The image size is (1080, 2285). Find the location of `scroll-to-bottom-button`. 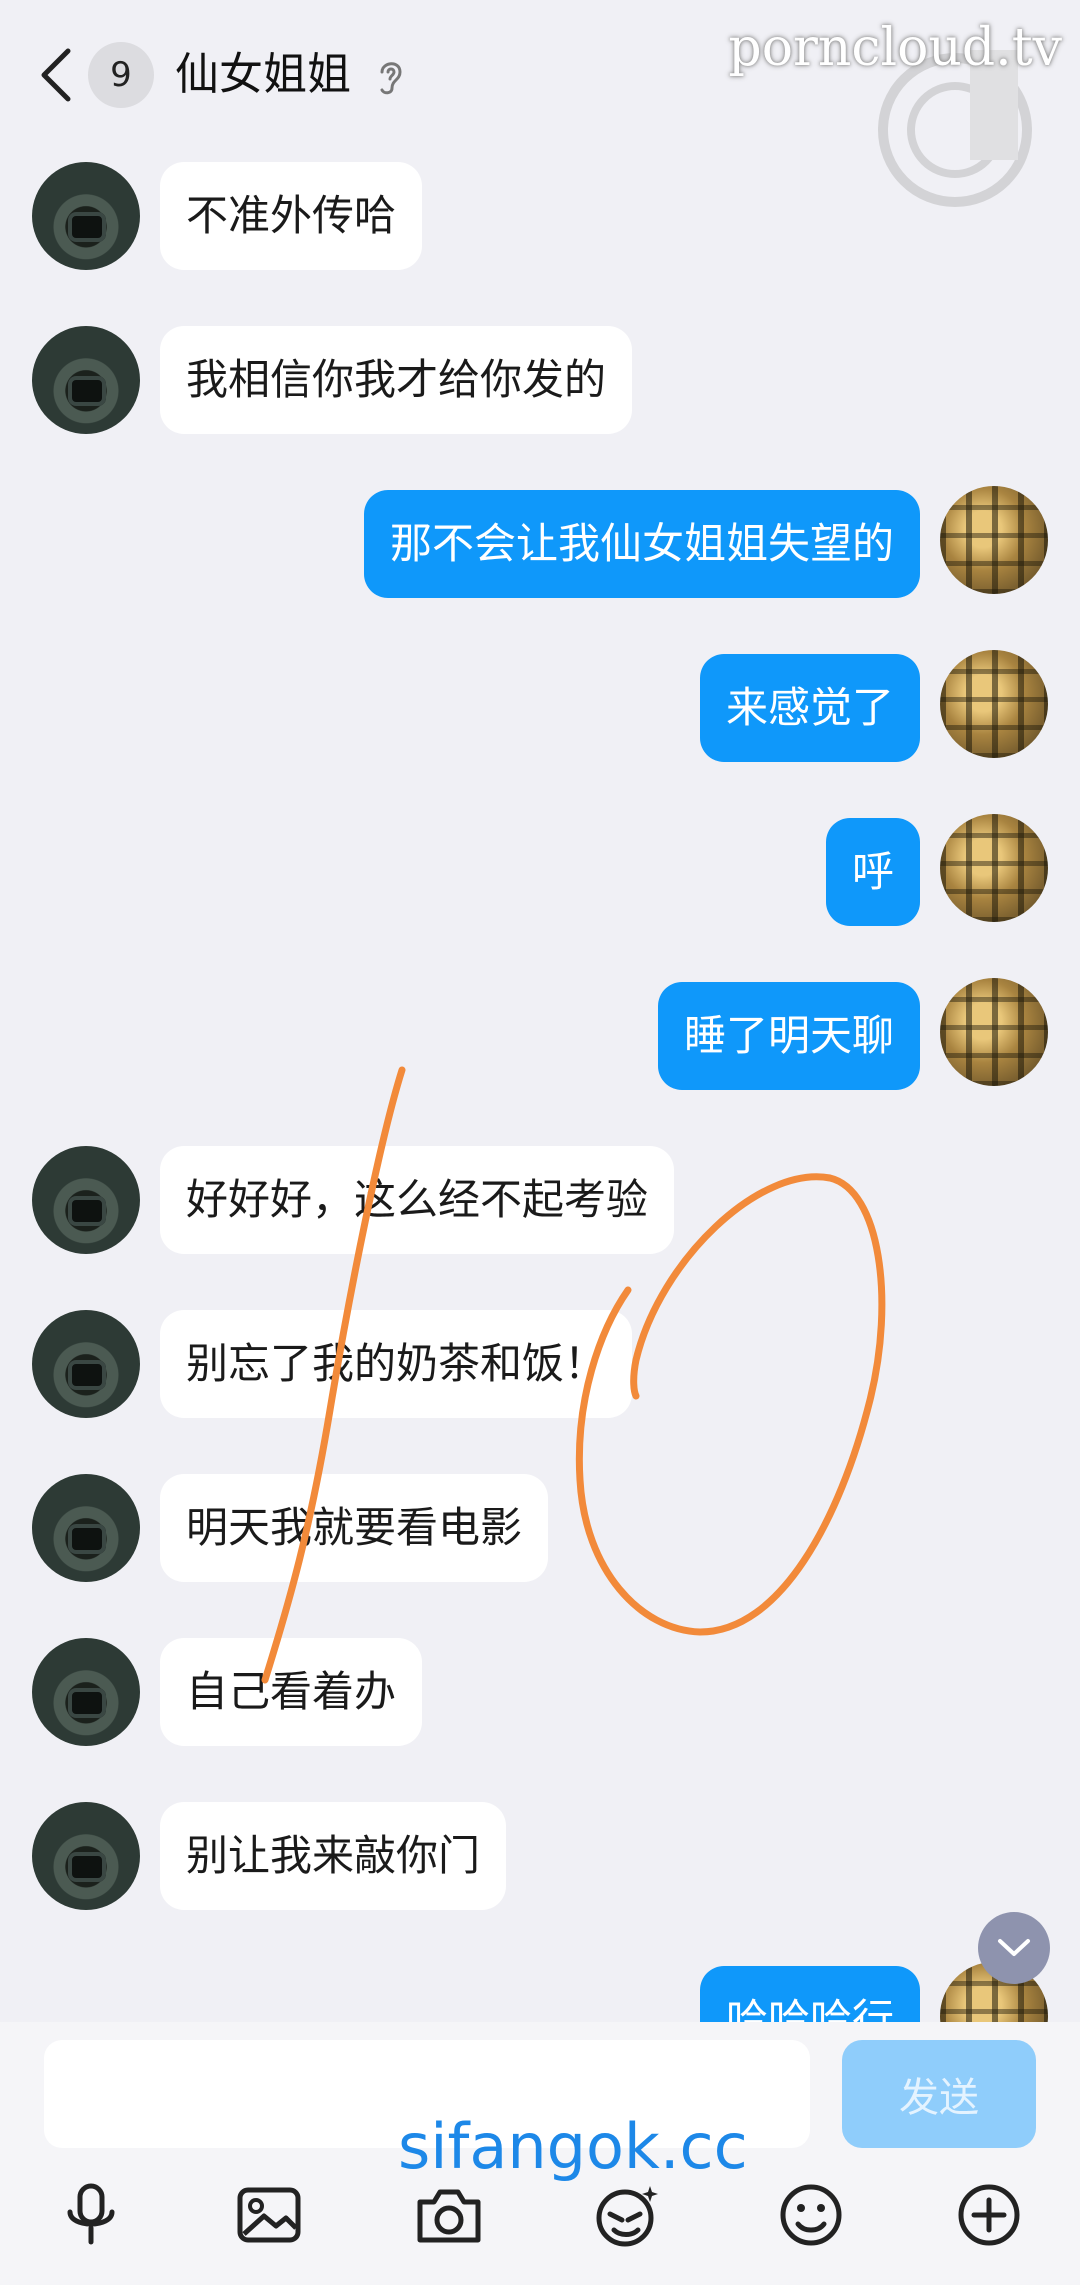

scroll-to-bottom-button is located at coordinates (1014, 1948).